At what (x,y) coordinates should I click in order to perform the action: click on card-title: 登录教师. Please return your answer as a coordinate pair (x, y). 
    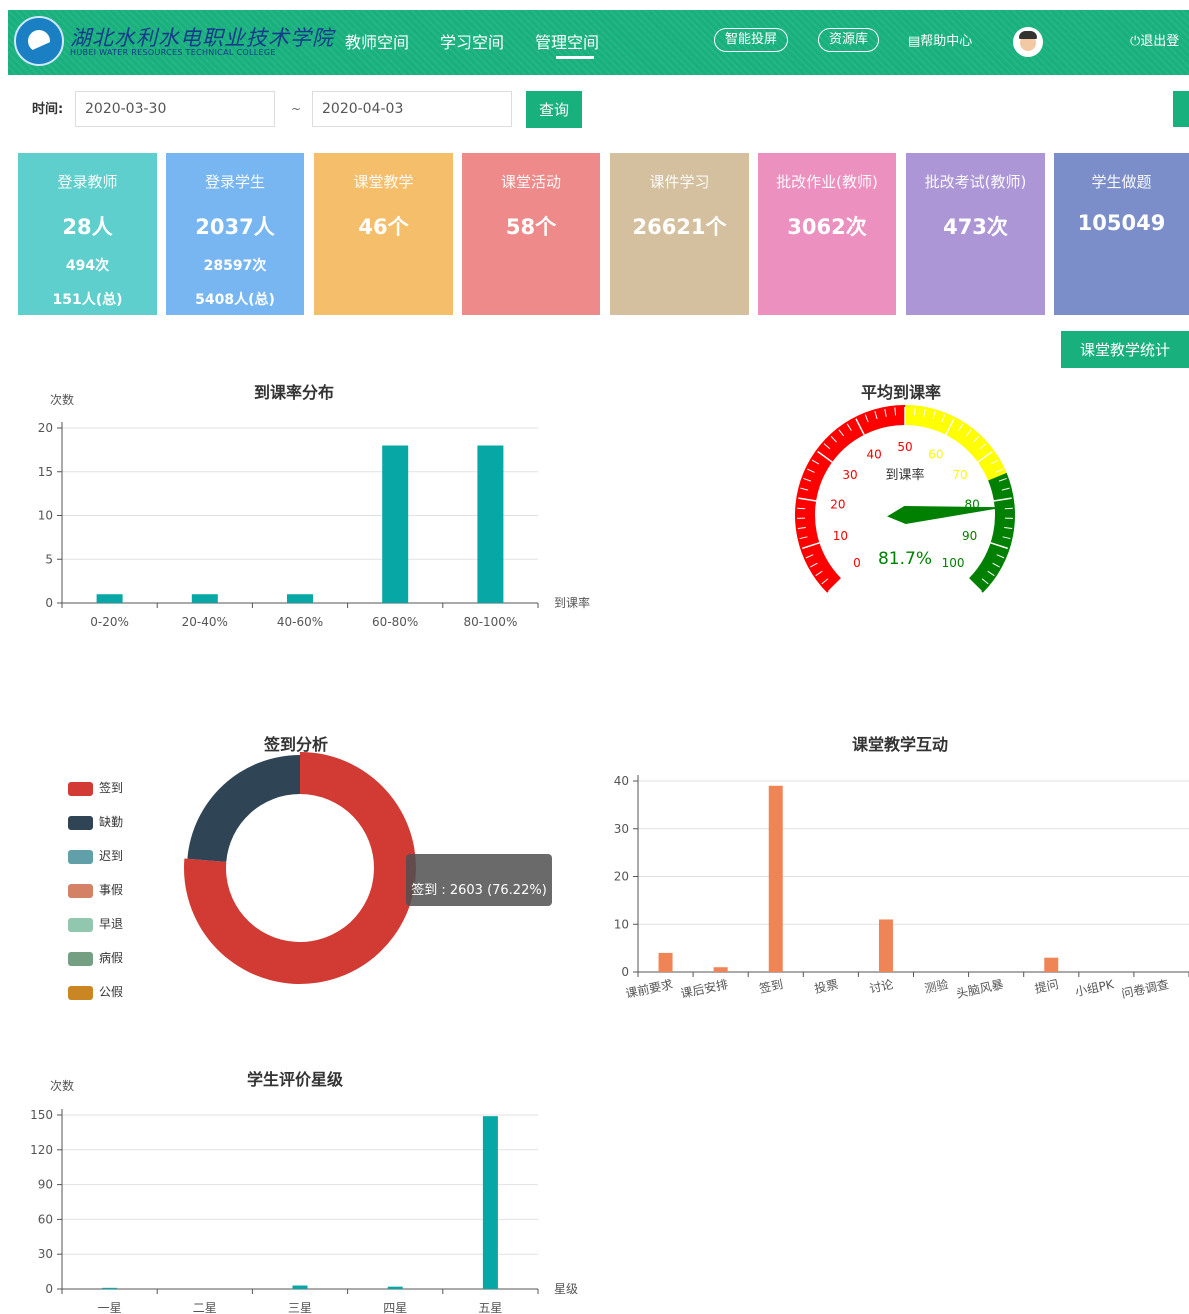
    Looking at the image, I should click on (87, 182).